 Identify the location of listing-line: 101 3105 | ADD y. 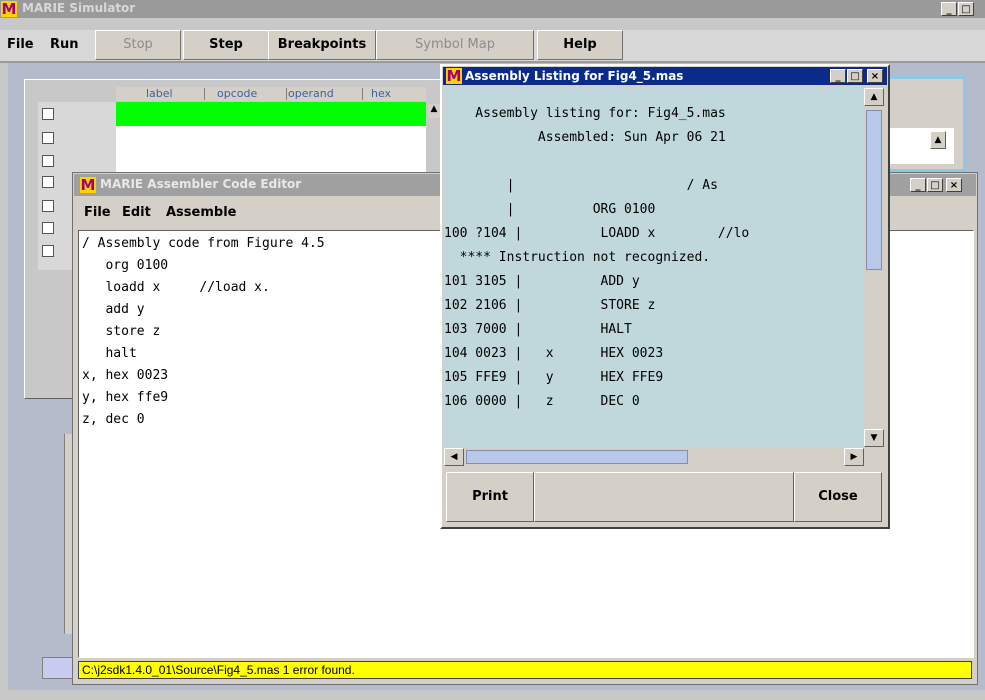
(542, 281).